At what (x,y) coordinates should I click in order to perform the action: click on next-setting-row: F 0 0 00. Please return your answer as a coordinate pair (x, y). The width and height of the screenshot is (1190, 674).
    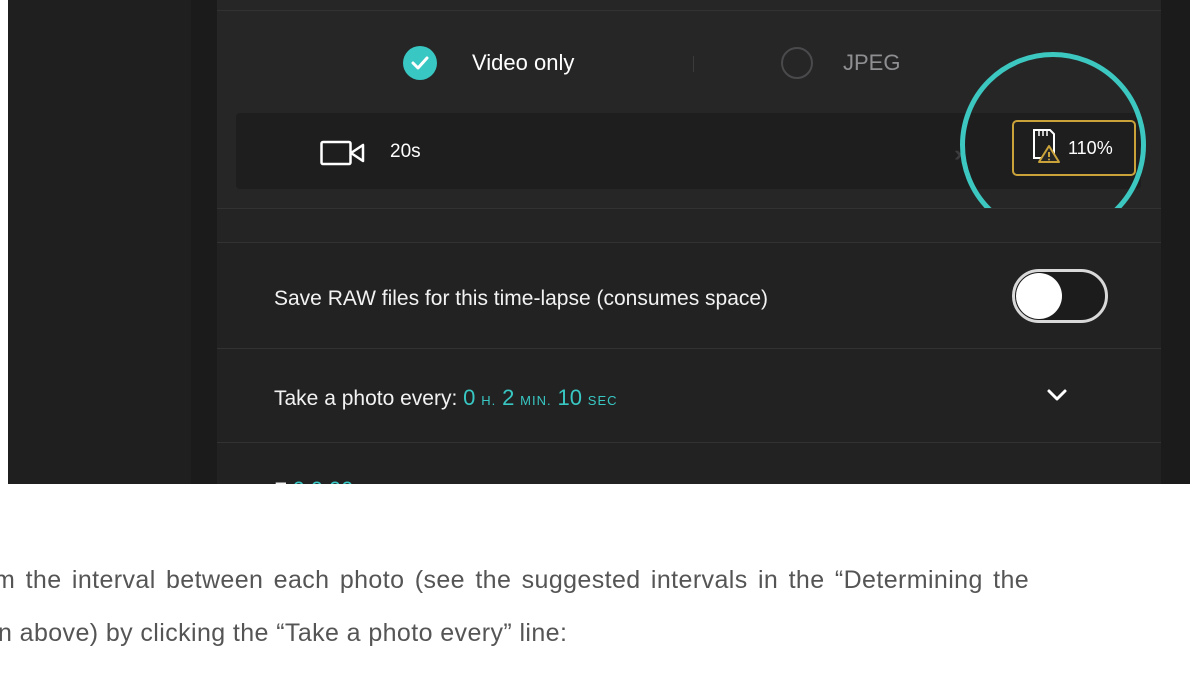
    Looking at the image, I should click on (689, 463).